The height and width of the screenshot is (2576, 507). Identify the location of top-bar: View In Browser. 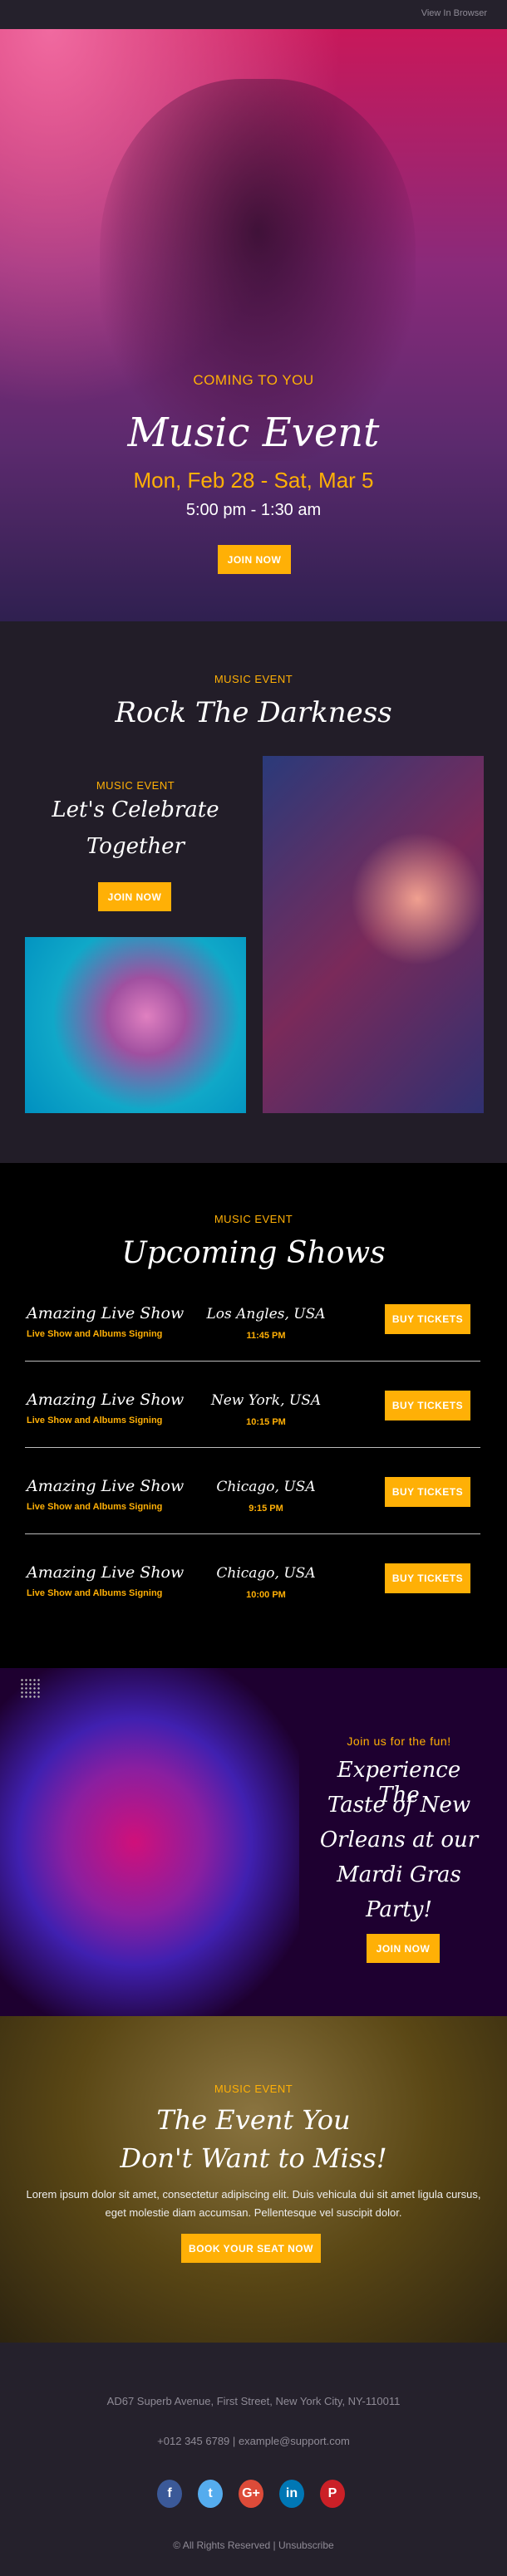
(253, 14).